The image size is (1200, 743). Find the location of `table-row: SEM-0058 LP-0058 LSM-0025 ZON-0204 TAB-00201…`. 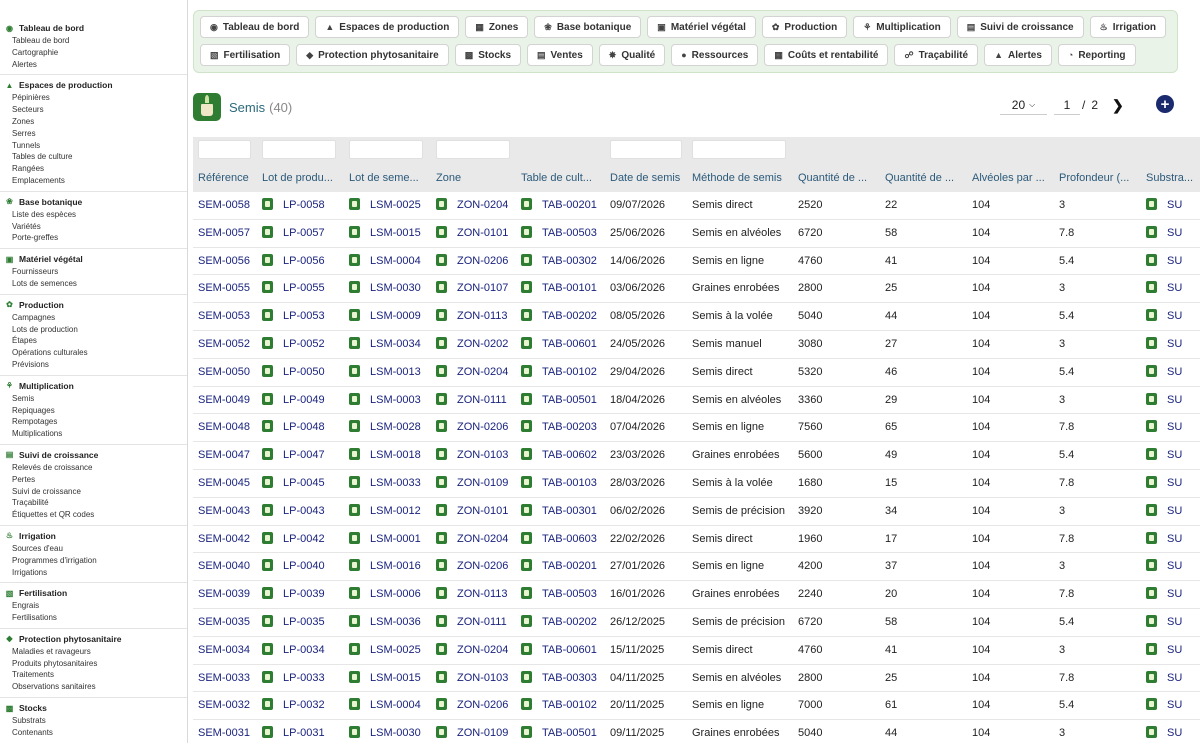

table-row: SEM-0058 LP-0058 LSM-0025 ZON-0204 TAB-00201… is located at coordinates (696, 206).